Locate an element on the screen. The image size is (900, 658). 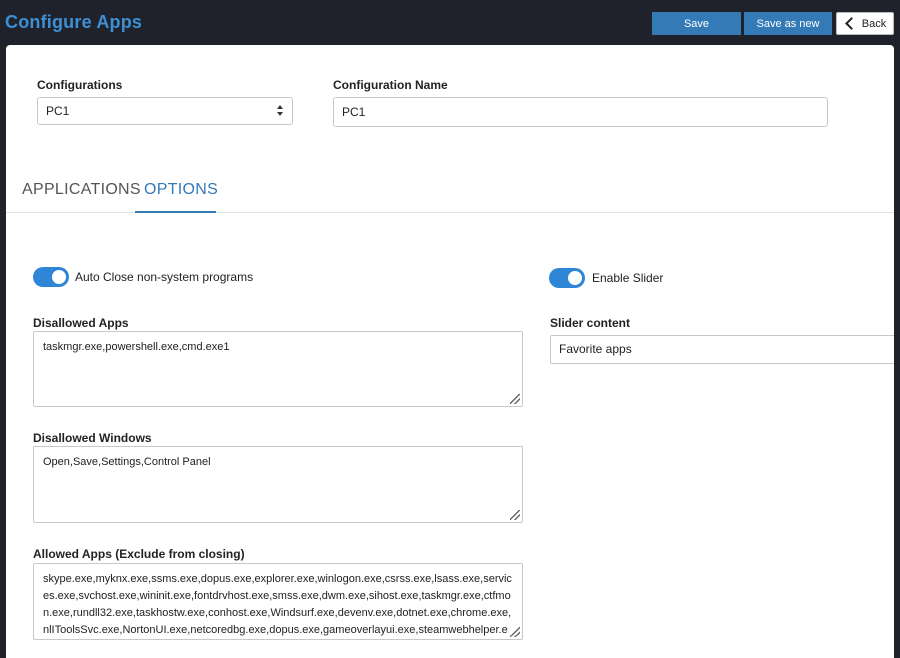
tab-applications: APPLICATIONS is located at coordinates (81, 190).